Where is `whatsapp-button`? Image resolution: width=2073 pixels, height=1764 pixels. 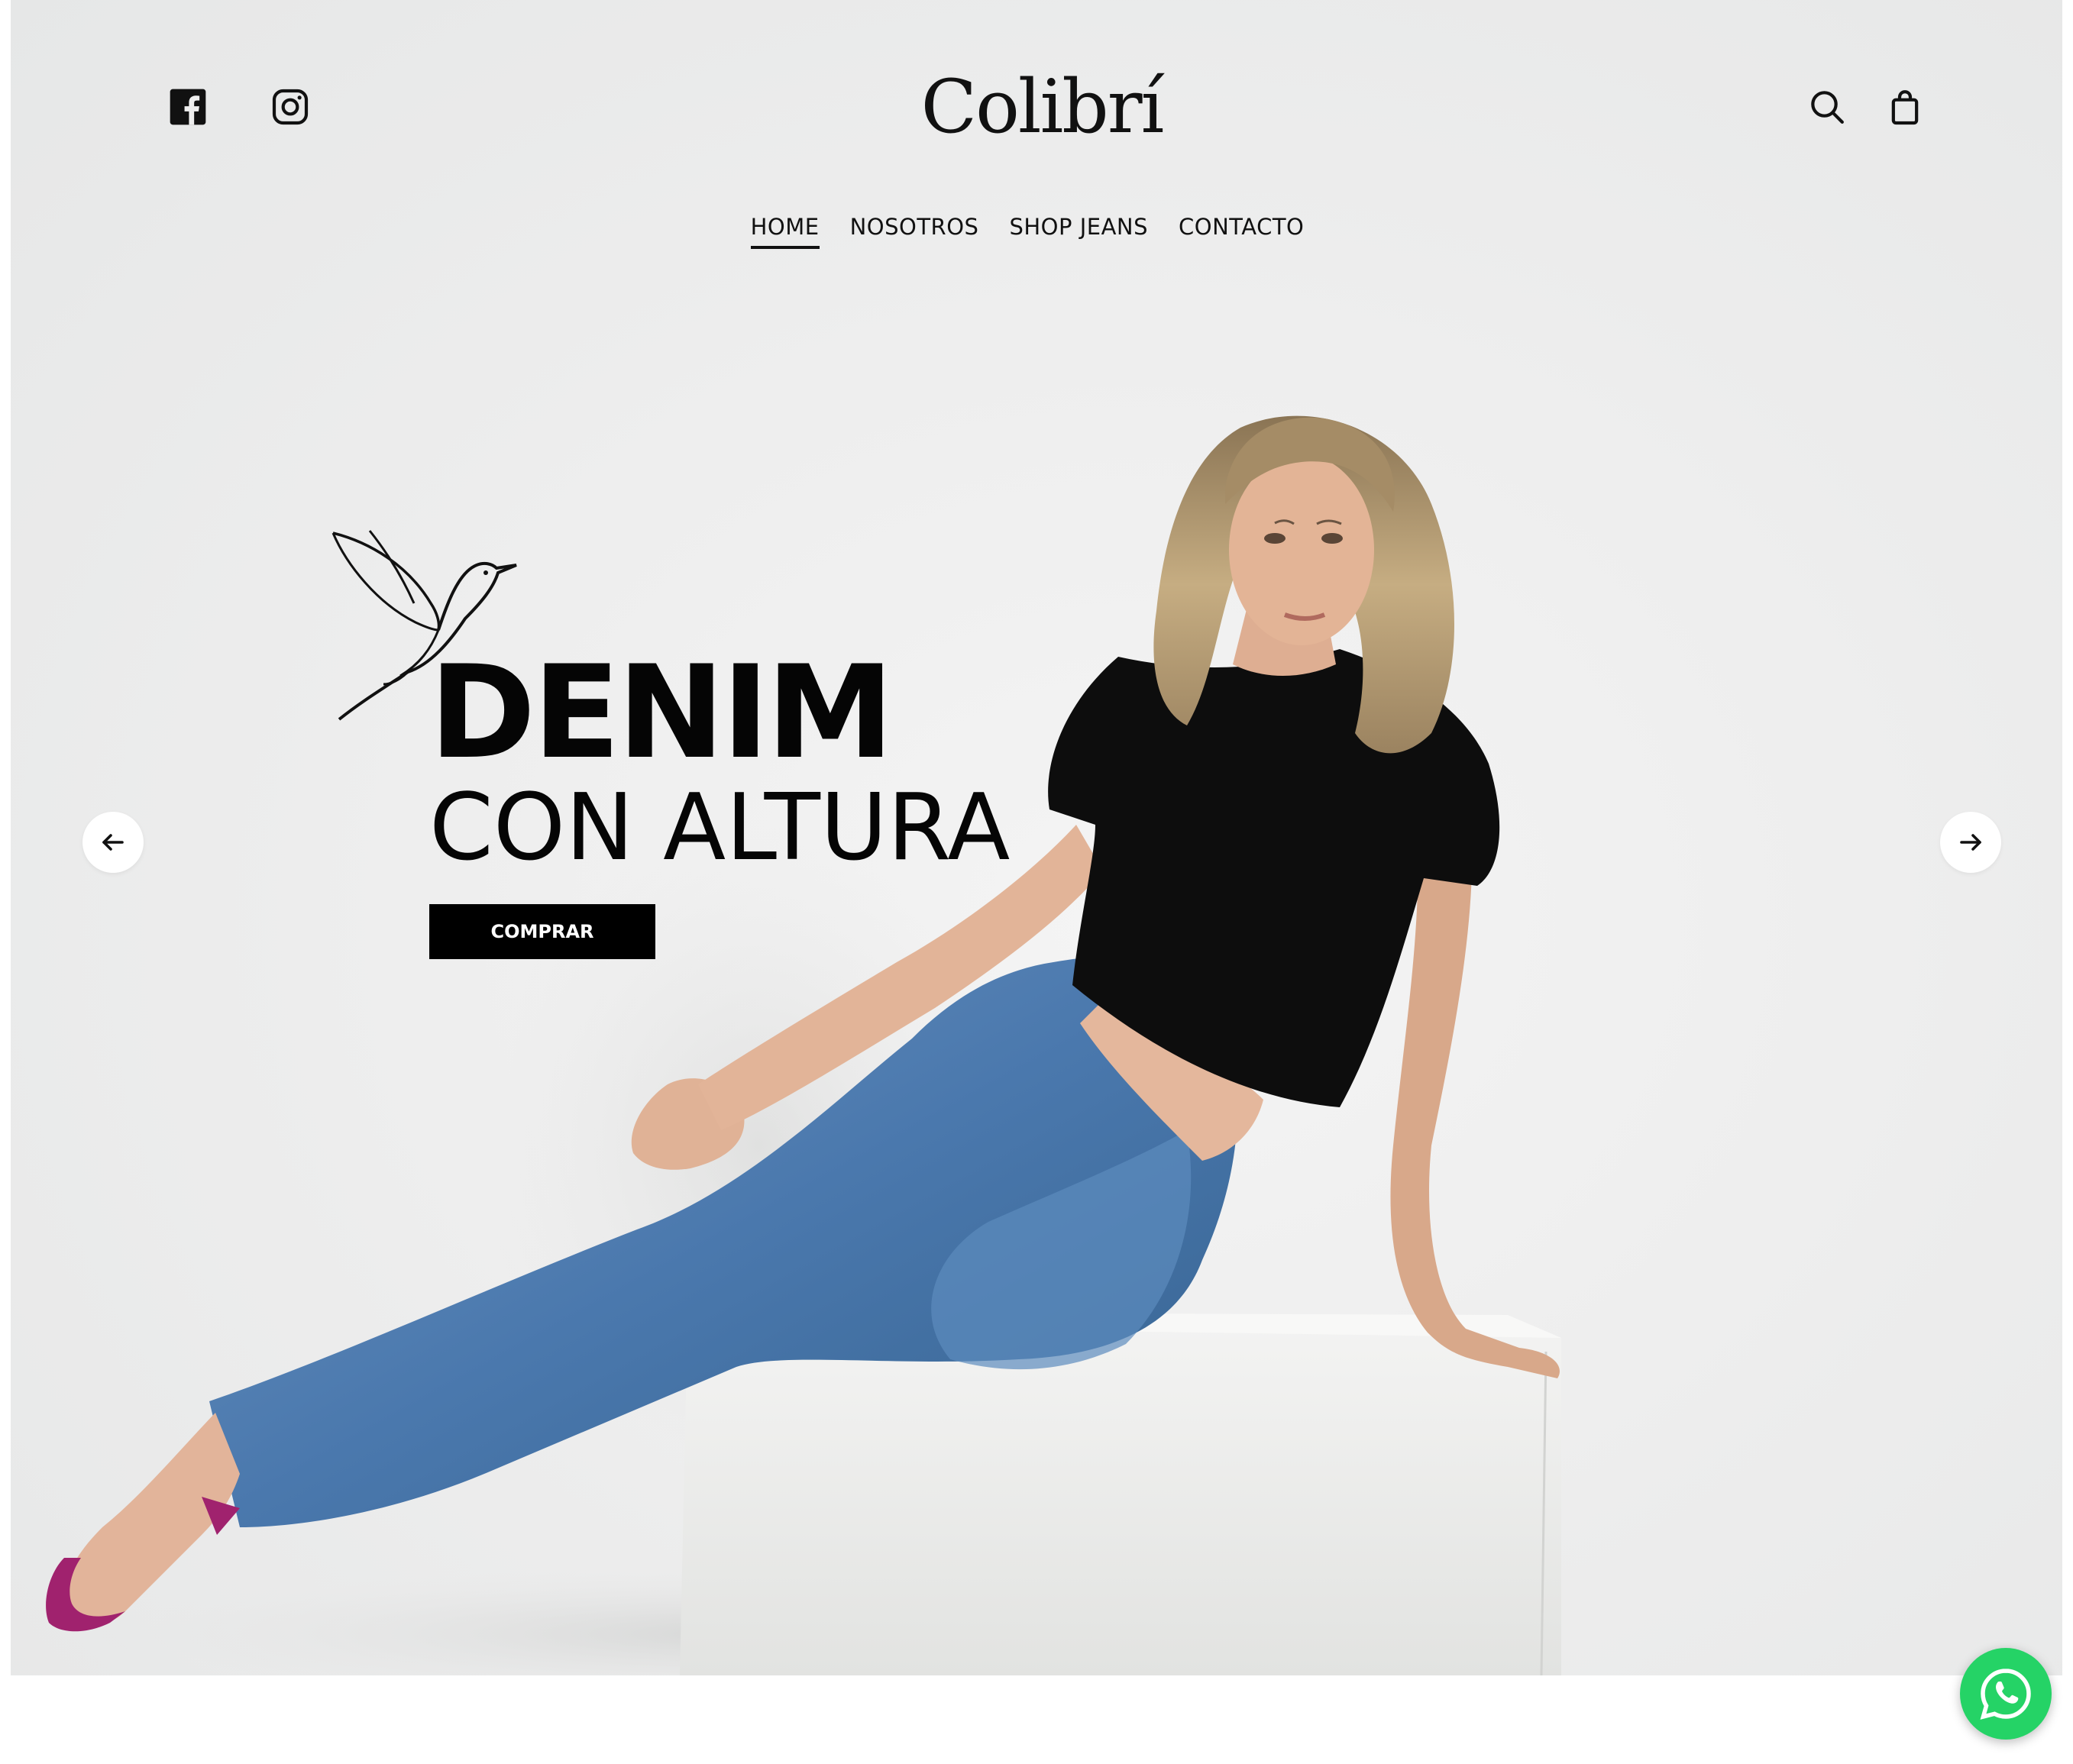
whatsapp-button is located at coordinates (2006, 1694).